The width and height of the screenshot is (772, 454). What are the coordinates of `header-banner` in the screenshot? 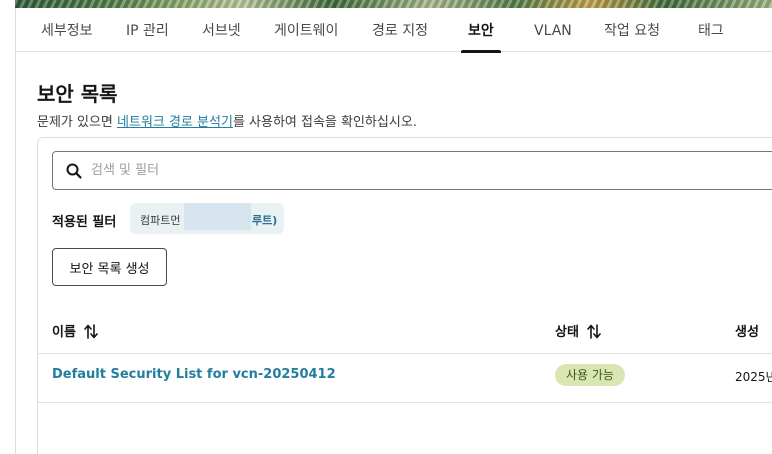 It's located at (393, 4).